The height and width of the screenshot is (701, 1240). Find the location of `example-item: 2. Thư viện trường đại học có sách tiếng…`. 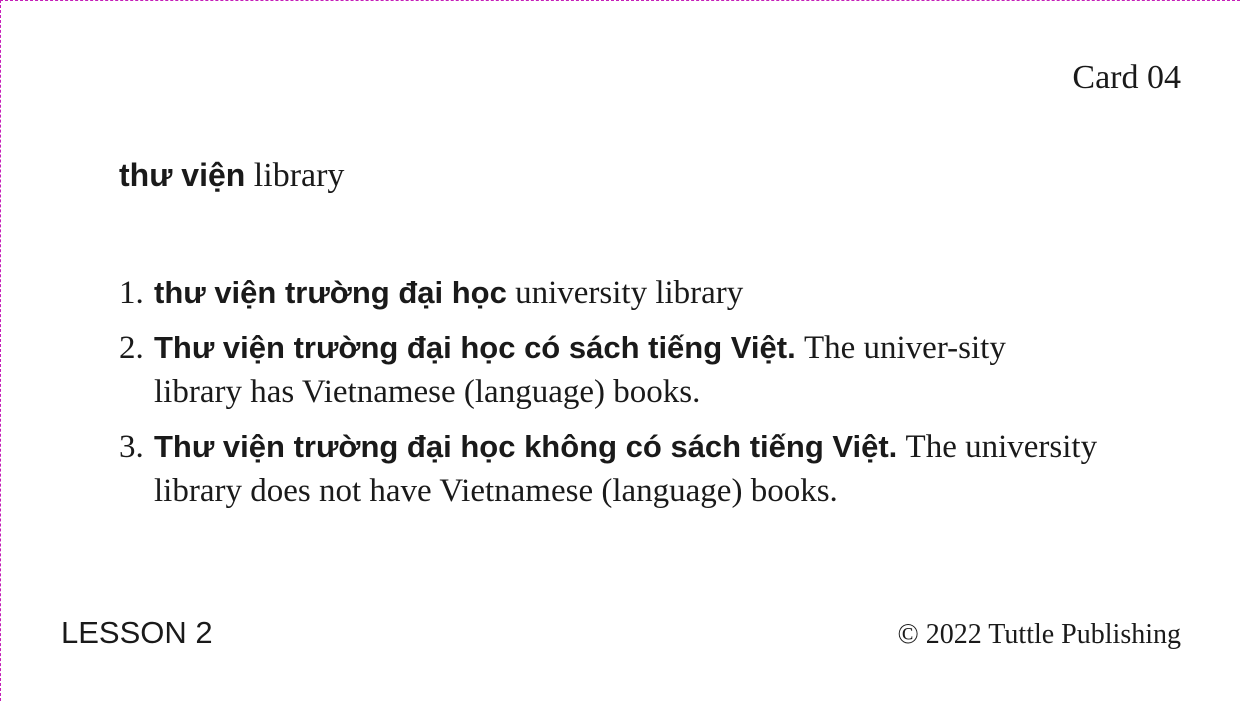

example-item: 2. Thư viện trường đại học có sách tiếng… is located at coordinates (609, 370).